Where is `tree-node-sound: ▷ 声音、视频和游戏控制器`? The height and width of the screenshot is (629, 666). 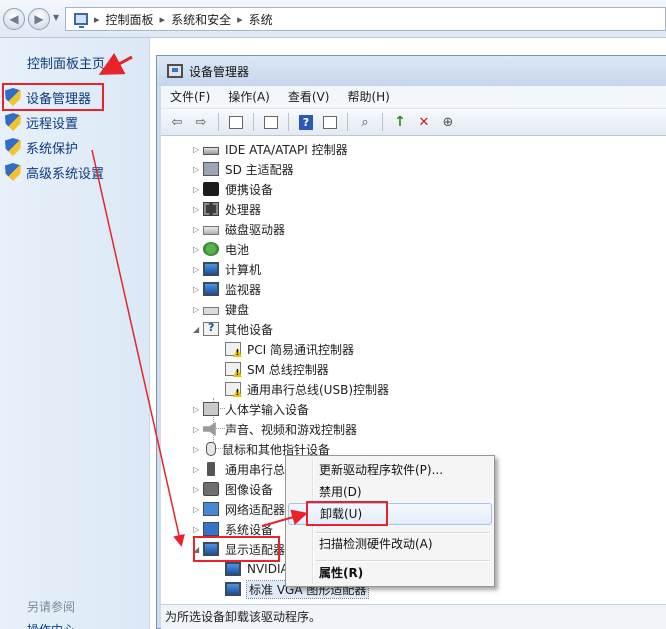
tree-node-sound: ▷ 声音、视频和游戏控制器 is located at coordinates (275, 429).